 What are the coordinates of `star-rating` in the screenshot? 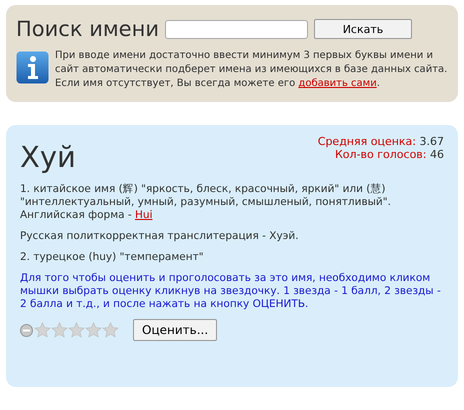 It's located at (76, 330).